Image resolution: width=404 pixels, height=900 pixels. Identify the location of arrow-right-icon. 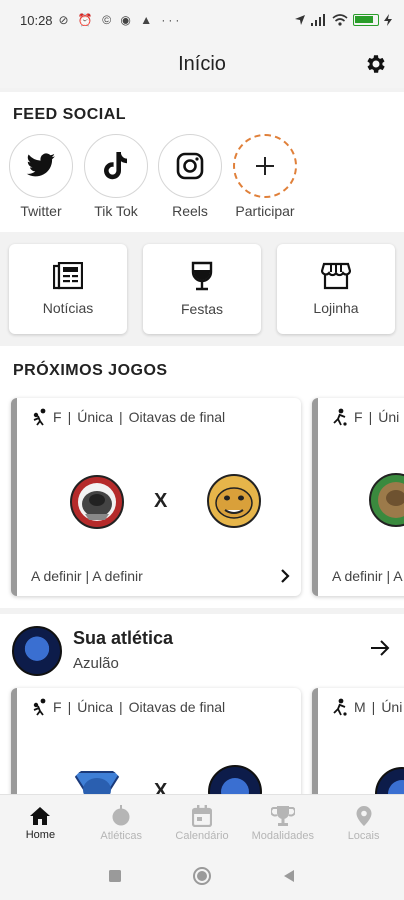
(380, 648).